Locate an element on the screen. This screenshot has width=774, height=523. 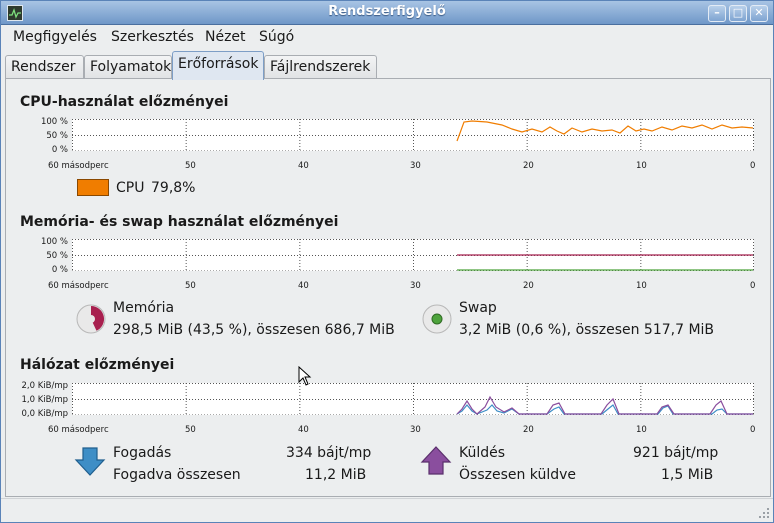
title-bar: Rendszerfigyelő – □ ✕ is located at coordinates (387, 13).